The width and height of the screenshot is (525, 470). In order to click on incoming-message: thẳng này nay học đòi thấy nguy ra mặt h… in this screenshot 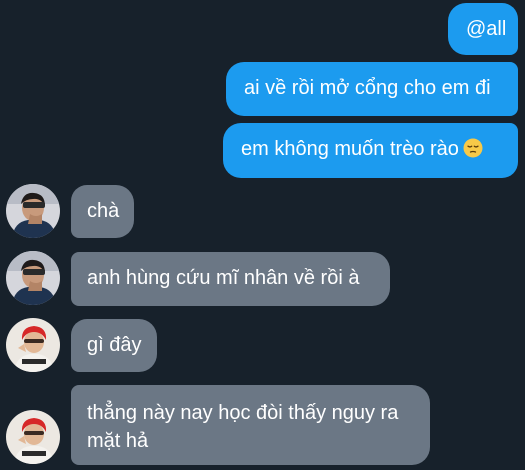, I will do `click(250, 425)`.